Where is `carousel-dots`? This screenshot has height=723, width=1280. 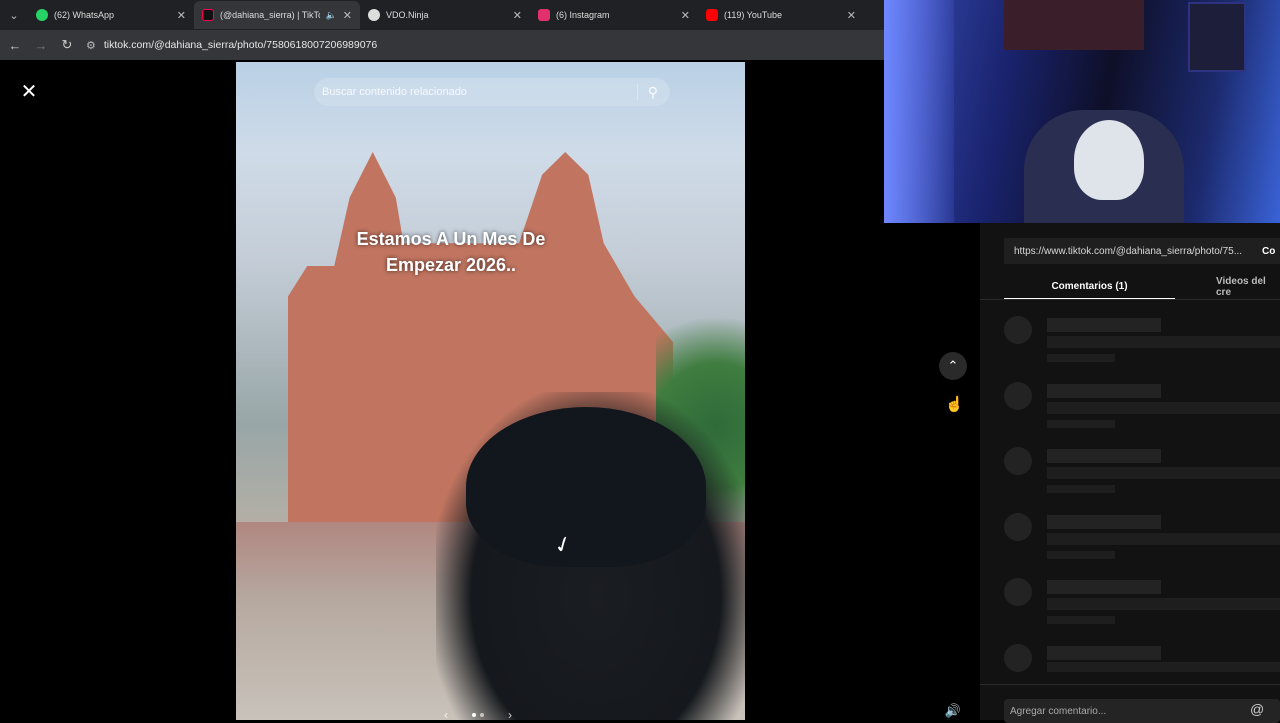 carousel-dots is located at coordinates (478, 715).